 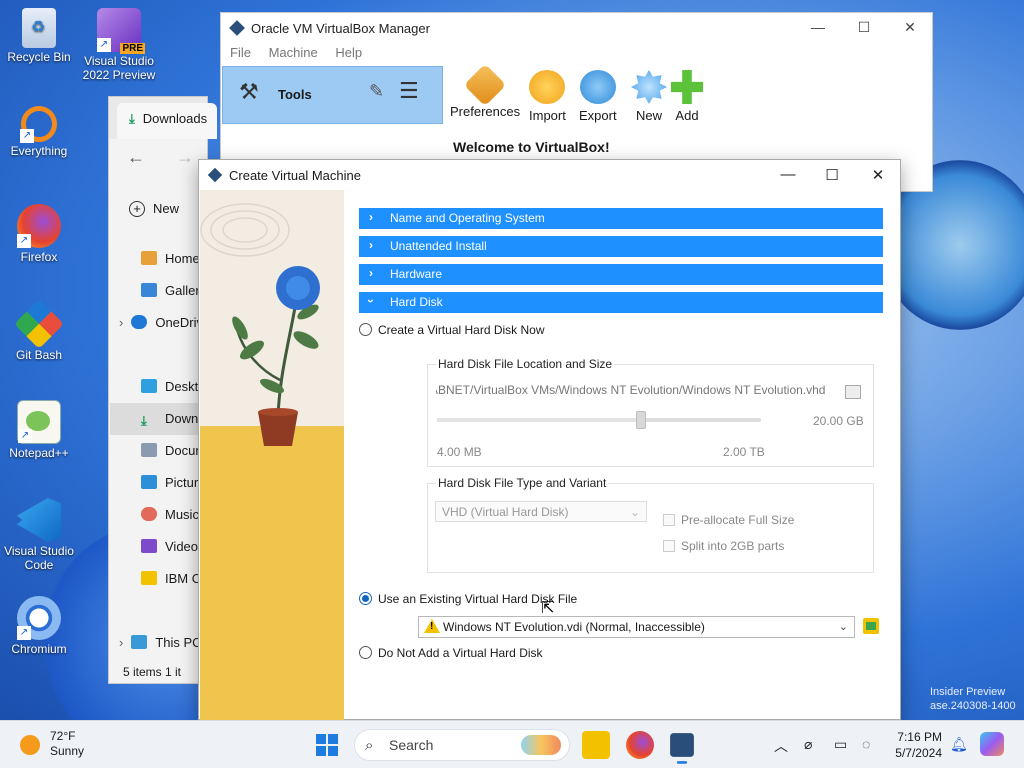 I want to click on export-button: Export, so click(x=598, y=96).